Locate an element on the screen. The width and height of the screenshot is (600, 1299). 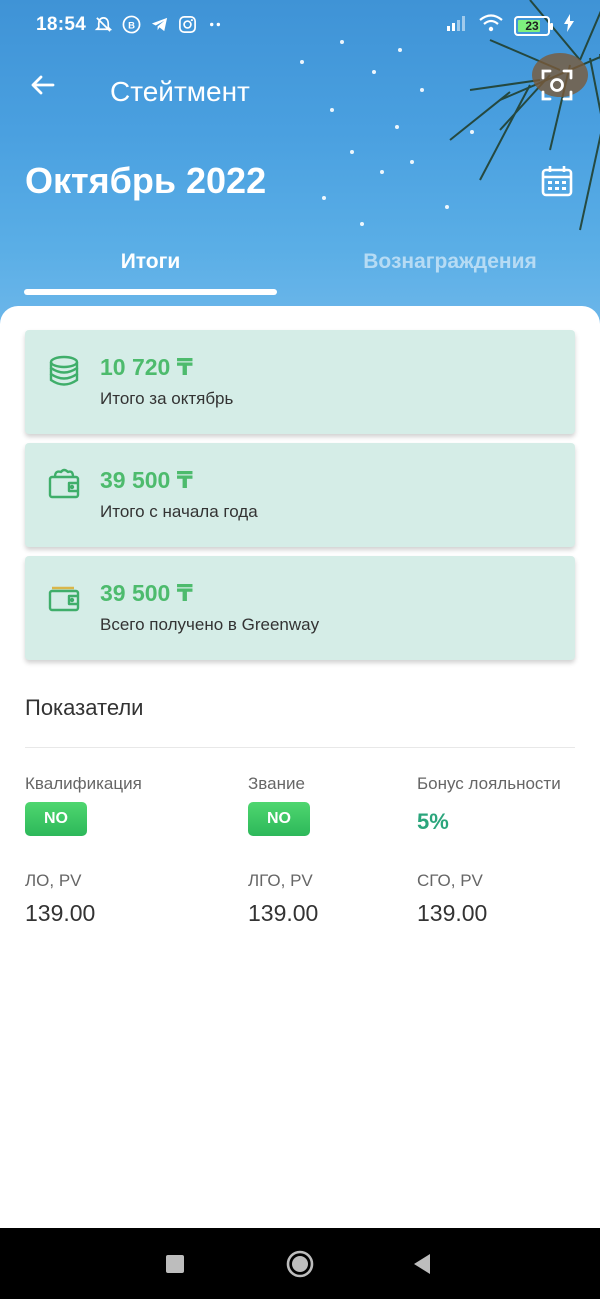
status-bar: 18:54 B 23 is located at coordinates (300, 27).